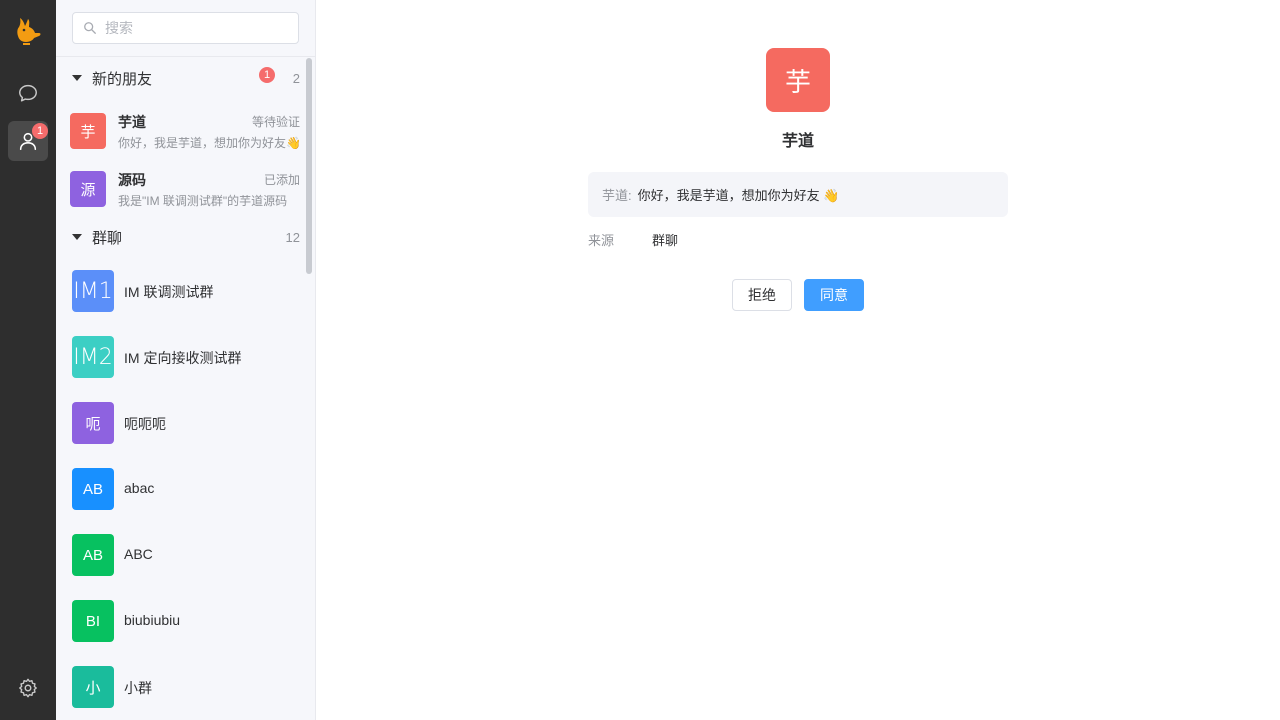 Image resolution: width=1280 pixels, height=720 pixels. What do you see at coordinates (292, 237) in the screenshot?
I see `section-count: 12` at bounding box center [292, 237].